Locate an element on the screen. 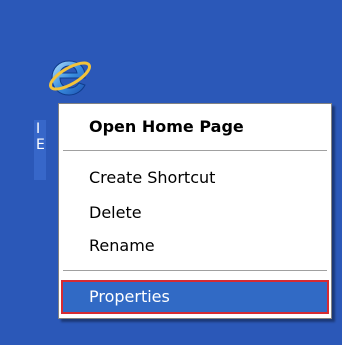 The width and height of the screenshot is (350, 345). menu-item-properties: Properties is located at coordinates (195, 297).